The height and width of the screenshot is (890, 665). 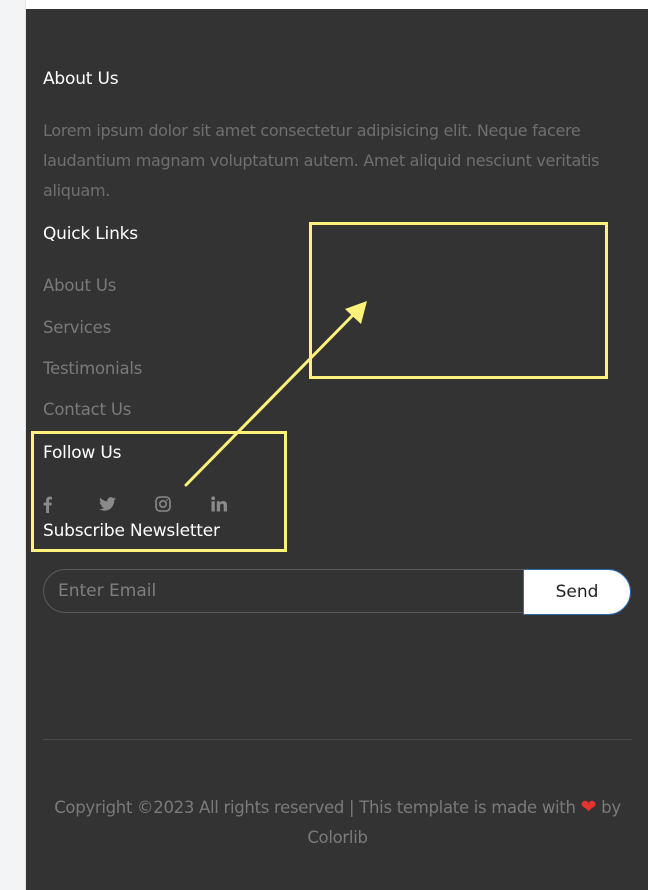 I want to click on quick-link-contact: Contact Us, so click(x=87, y=410).